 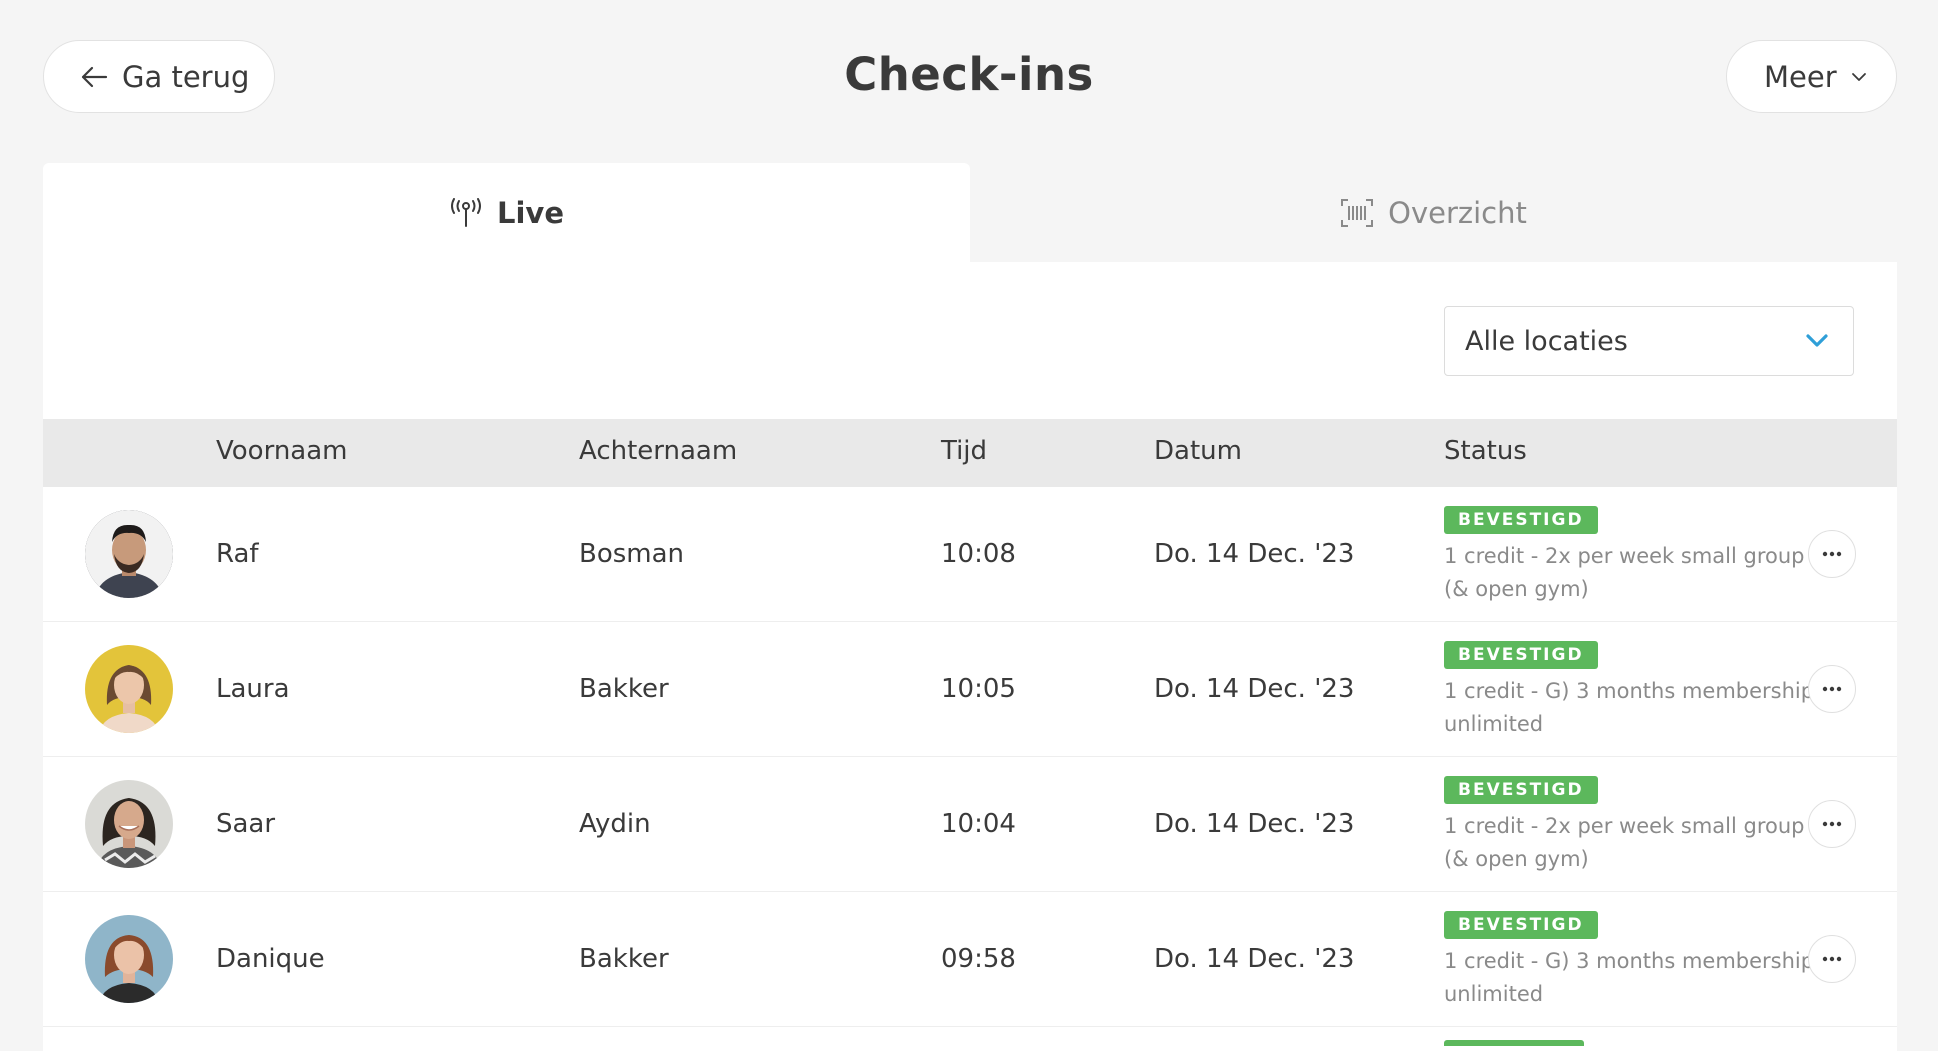 What do you see at coordinates (253, 689) in the screenshot?
I see `first-name: Laura` at bounding box center [253, 689].